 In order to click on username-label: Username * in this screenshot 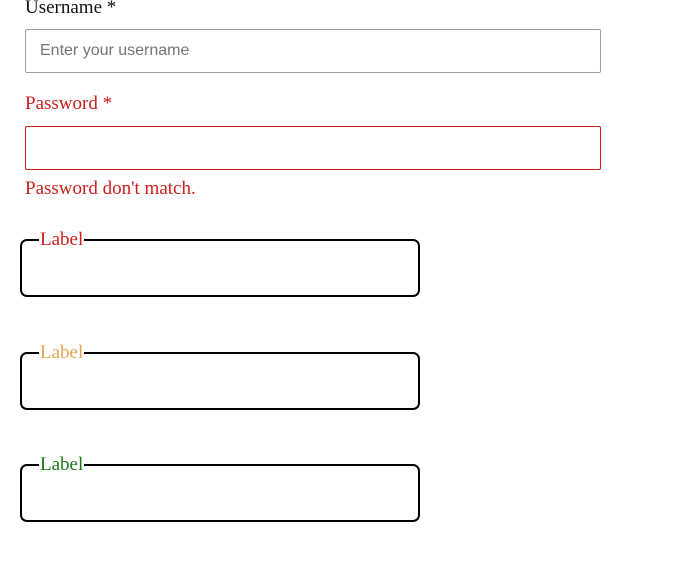, I will do `click(71, 9)`.